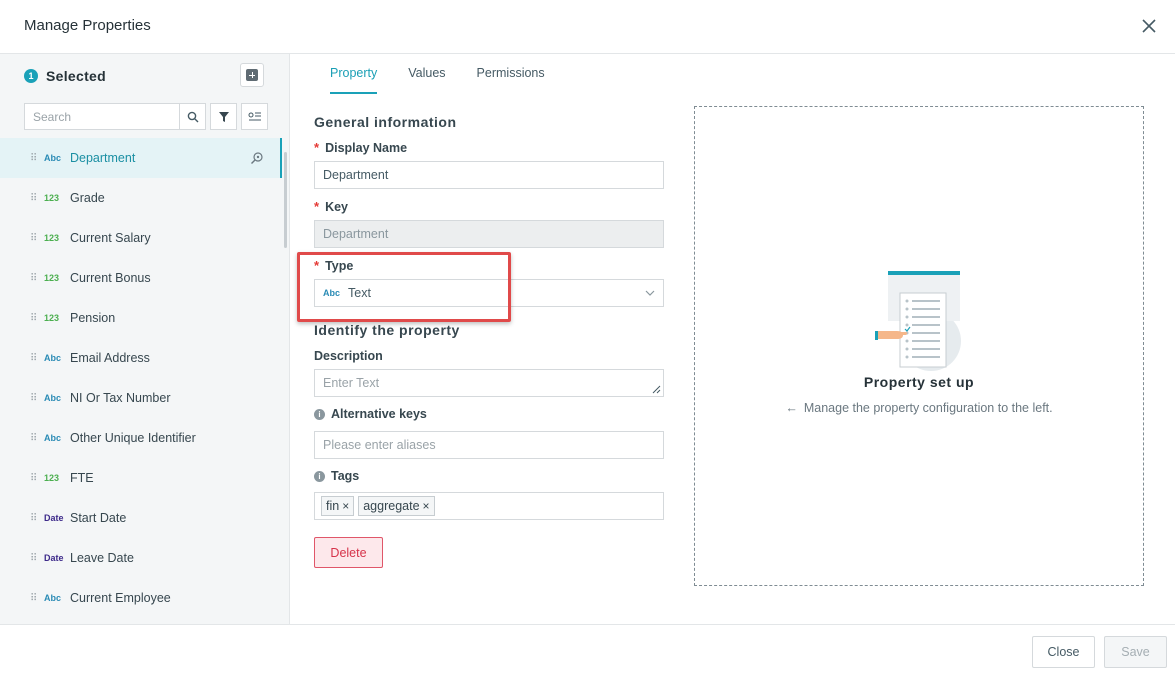  Describe the element at coordinates (133, 438) in the screenshot. I see `property-name: Other Unique Identifier` at that location.